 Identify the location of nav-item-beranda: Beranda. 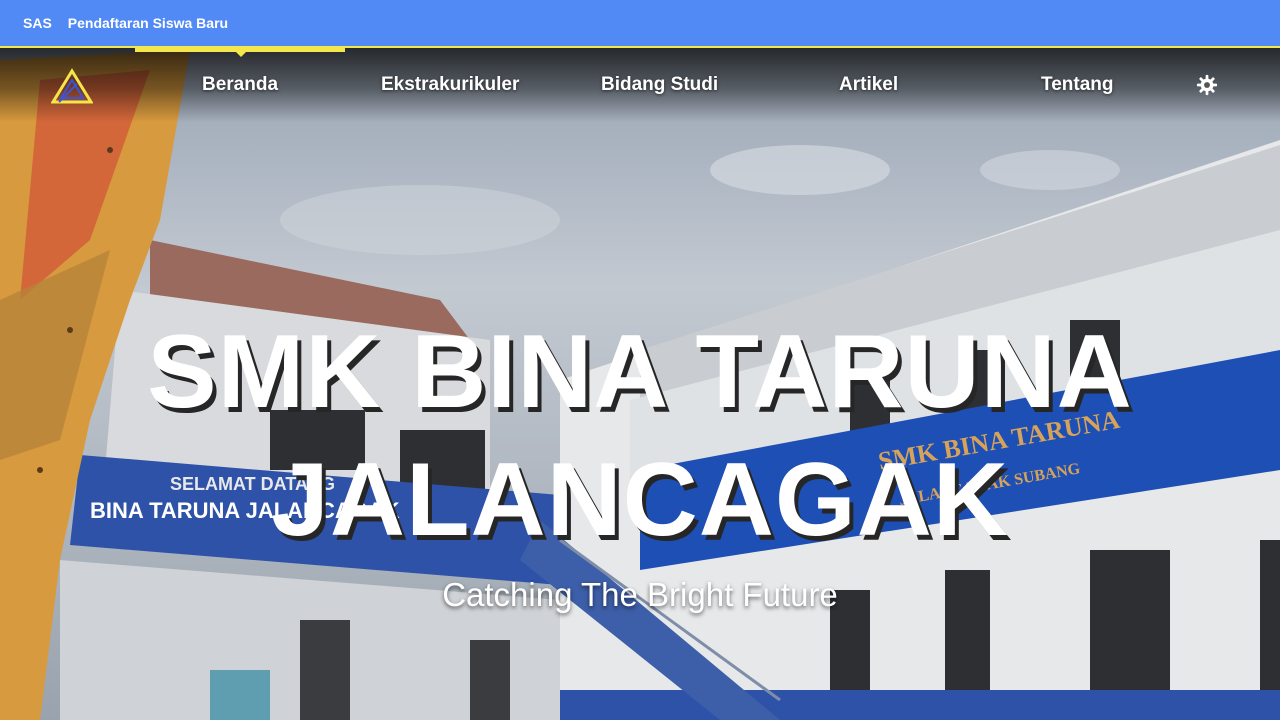
(240, 85).